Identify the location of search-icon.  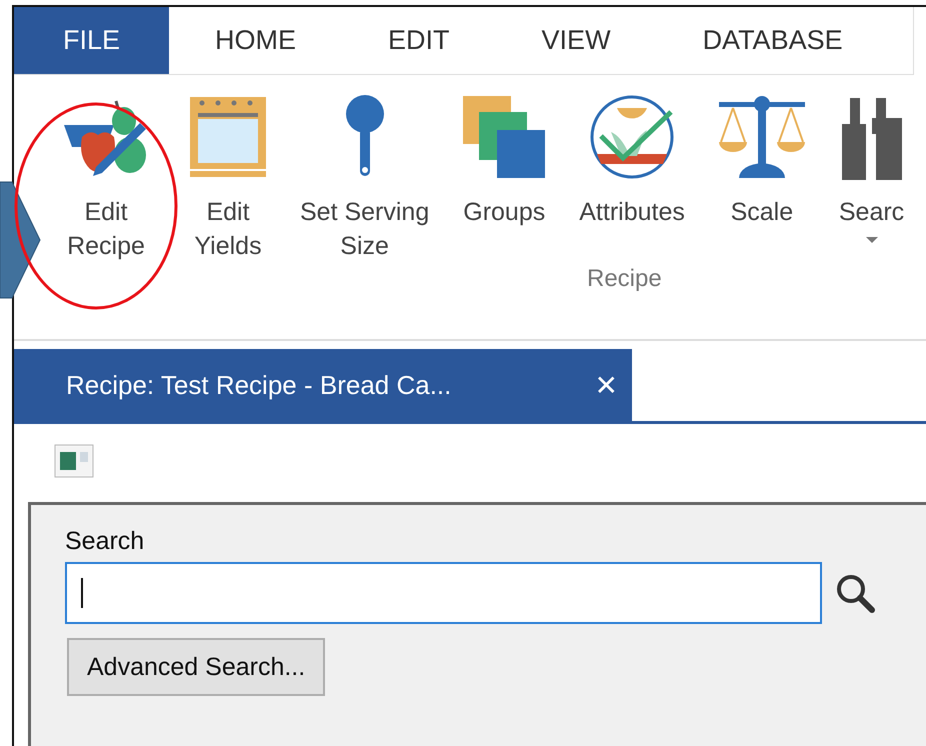
(855, 593).